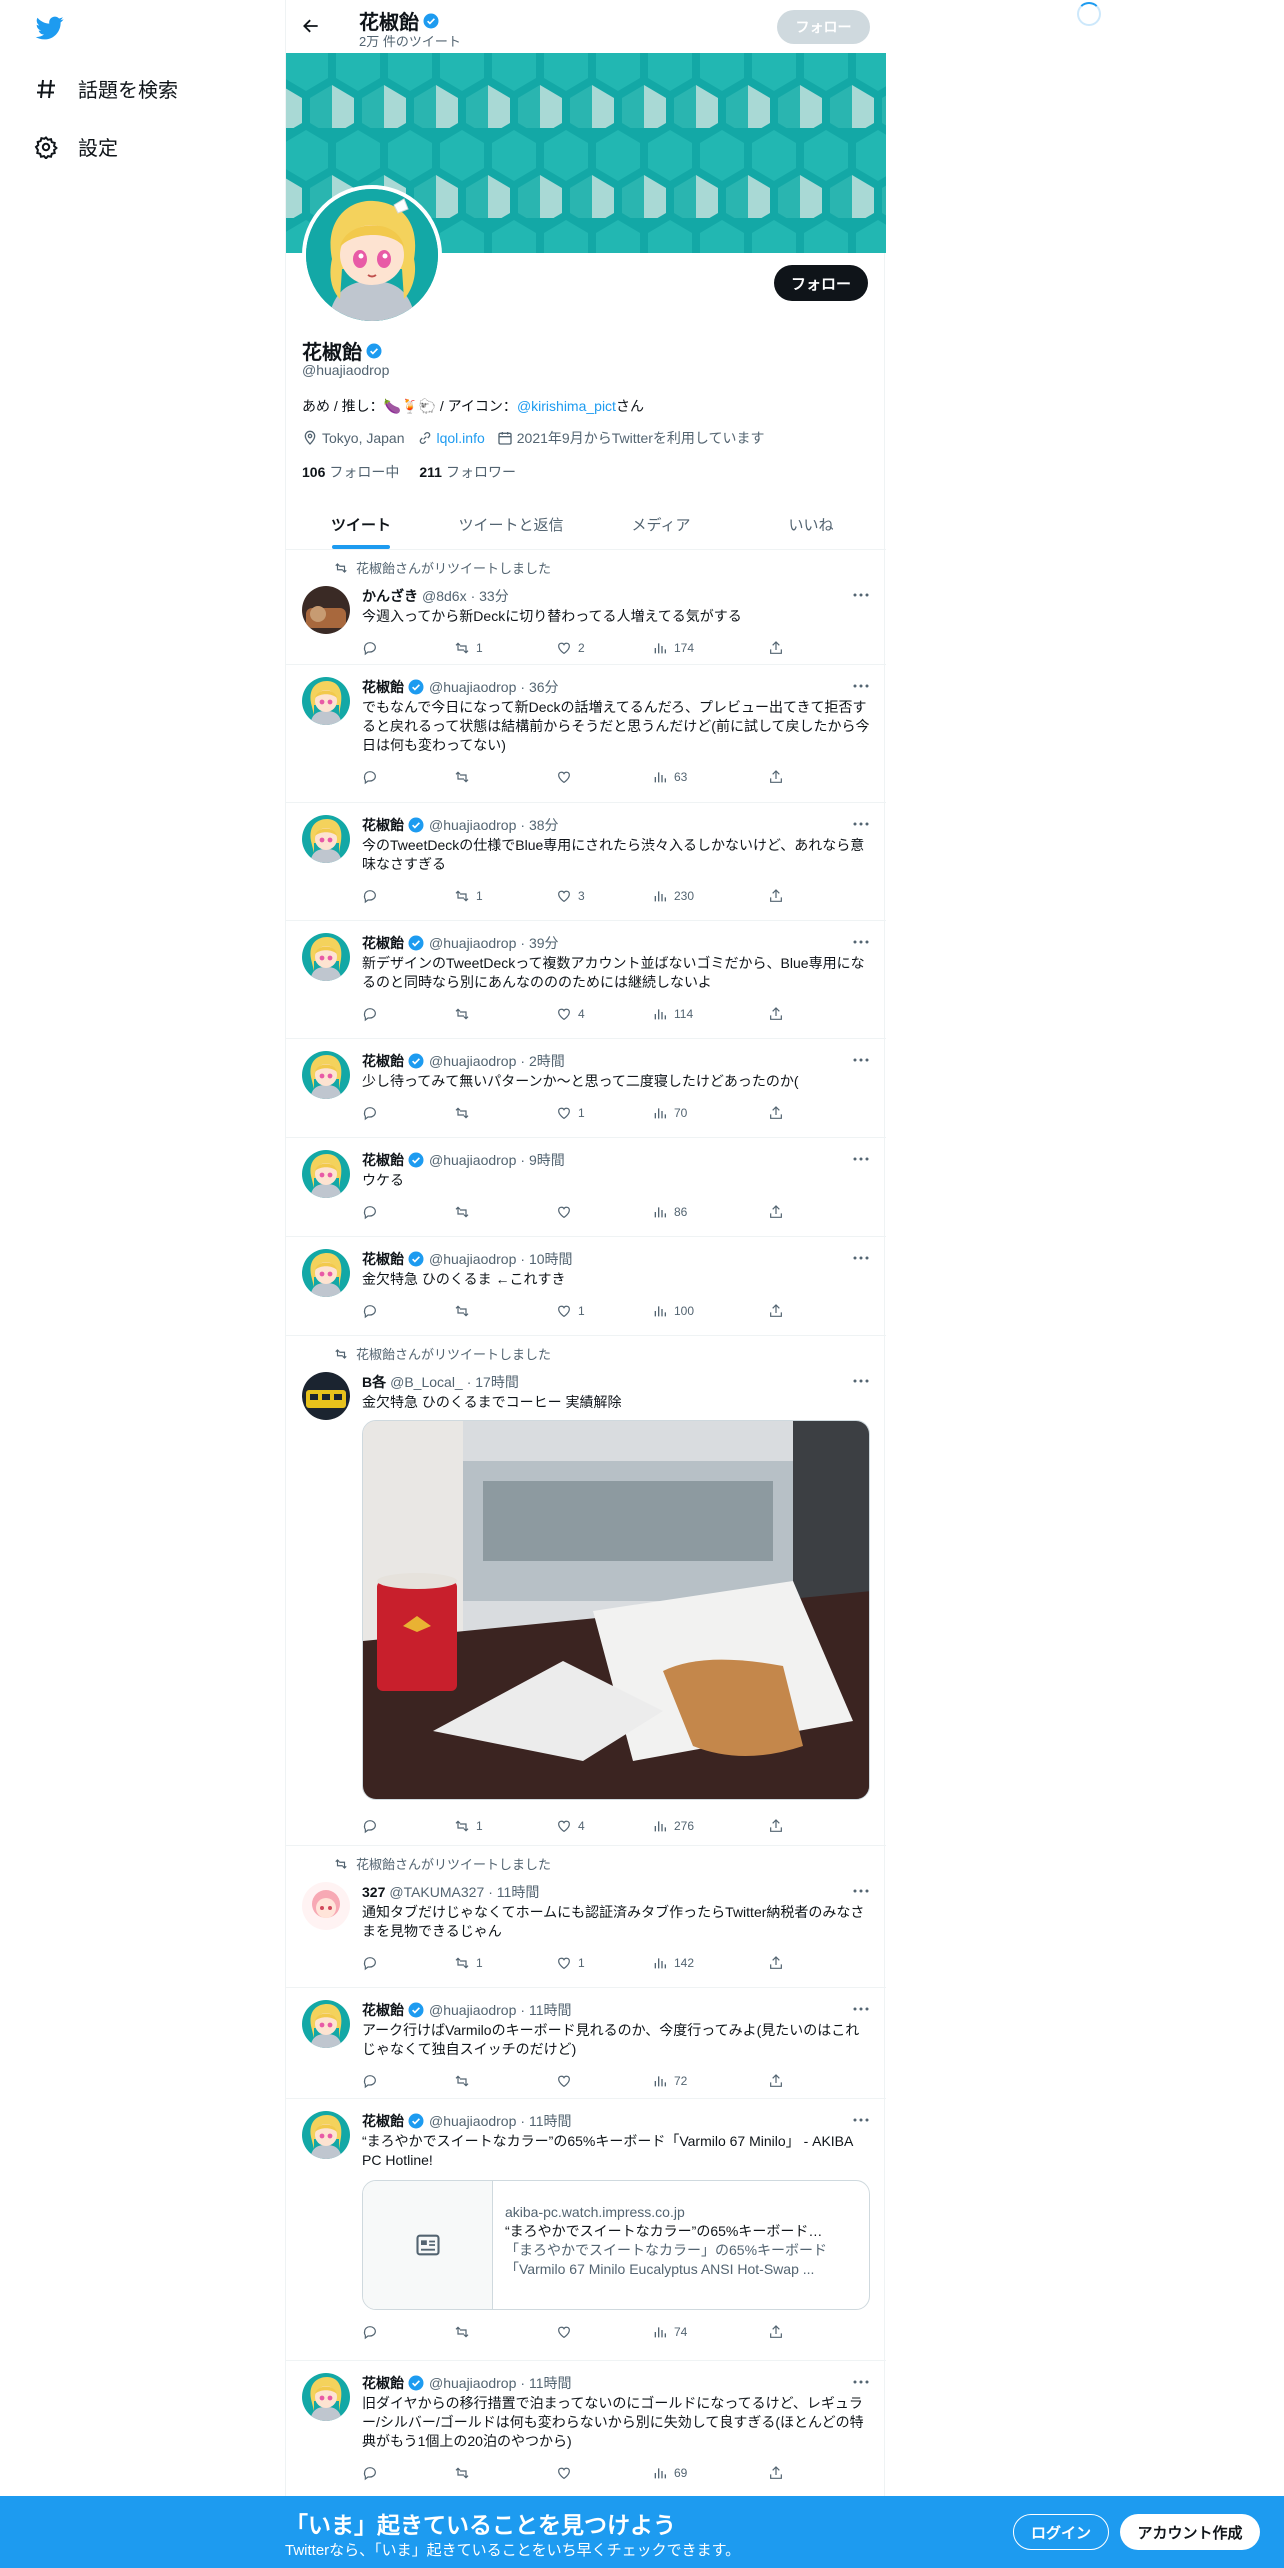  Describe the element at coordinates (372, 255) in the screenshot. I see `profile-avatar` at that location.